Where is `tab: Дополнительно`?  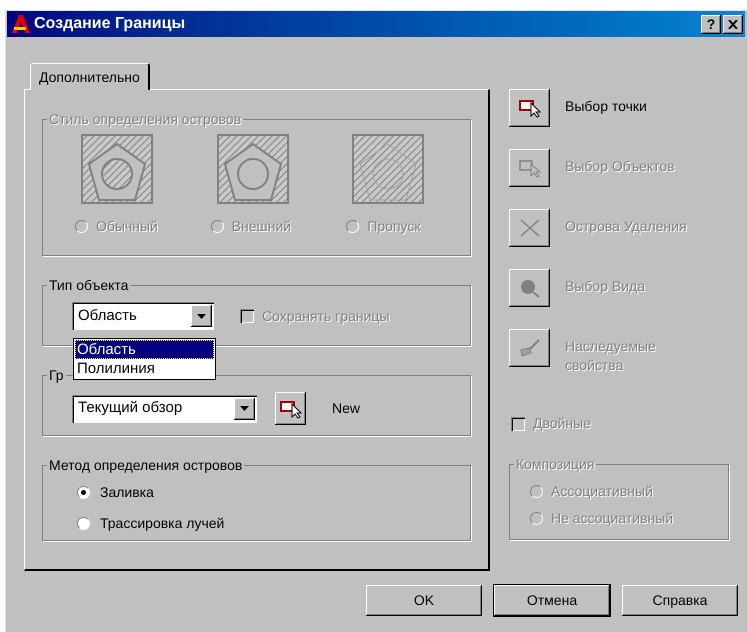 tab: Дополнительно is located at coordinates (90, 76).